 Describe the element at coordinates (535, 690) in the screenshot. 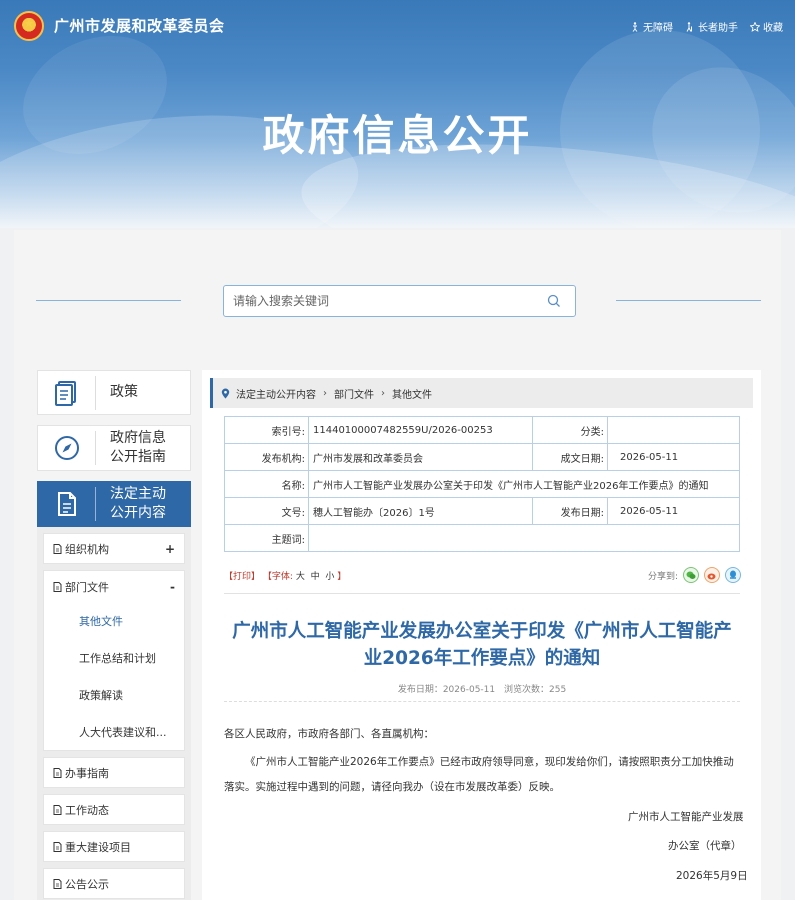

I see `article-views: 浏览次数：255` at that location.